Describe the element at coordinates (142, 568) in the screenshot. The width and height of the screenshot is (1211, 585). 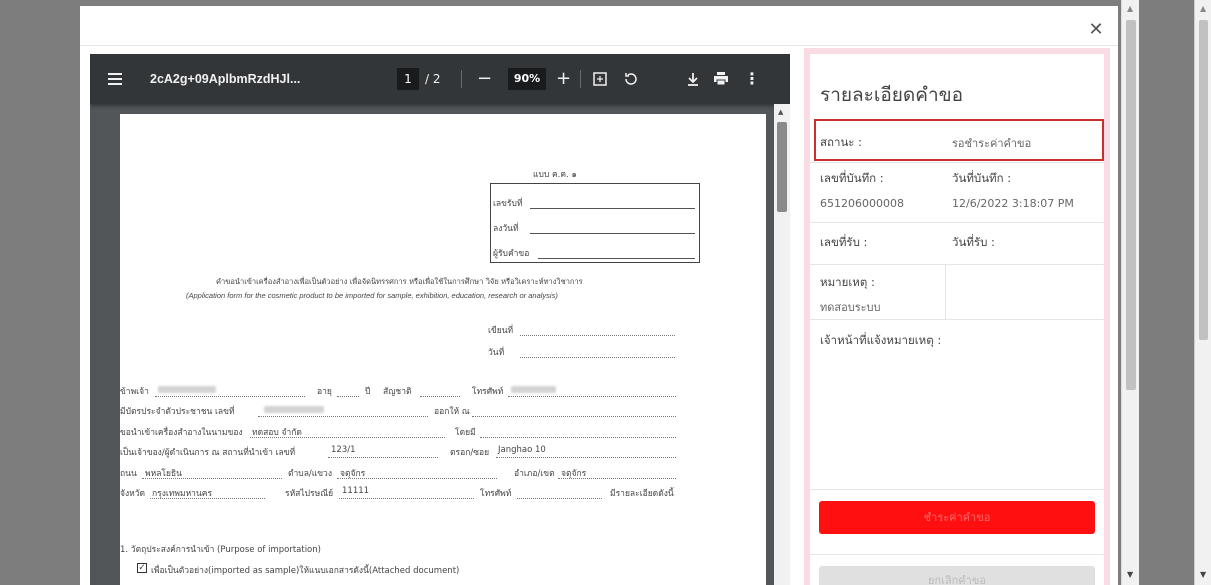
I see `sample-checkbox: ✓` at that location.